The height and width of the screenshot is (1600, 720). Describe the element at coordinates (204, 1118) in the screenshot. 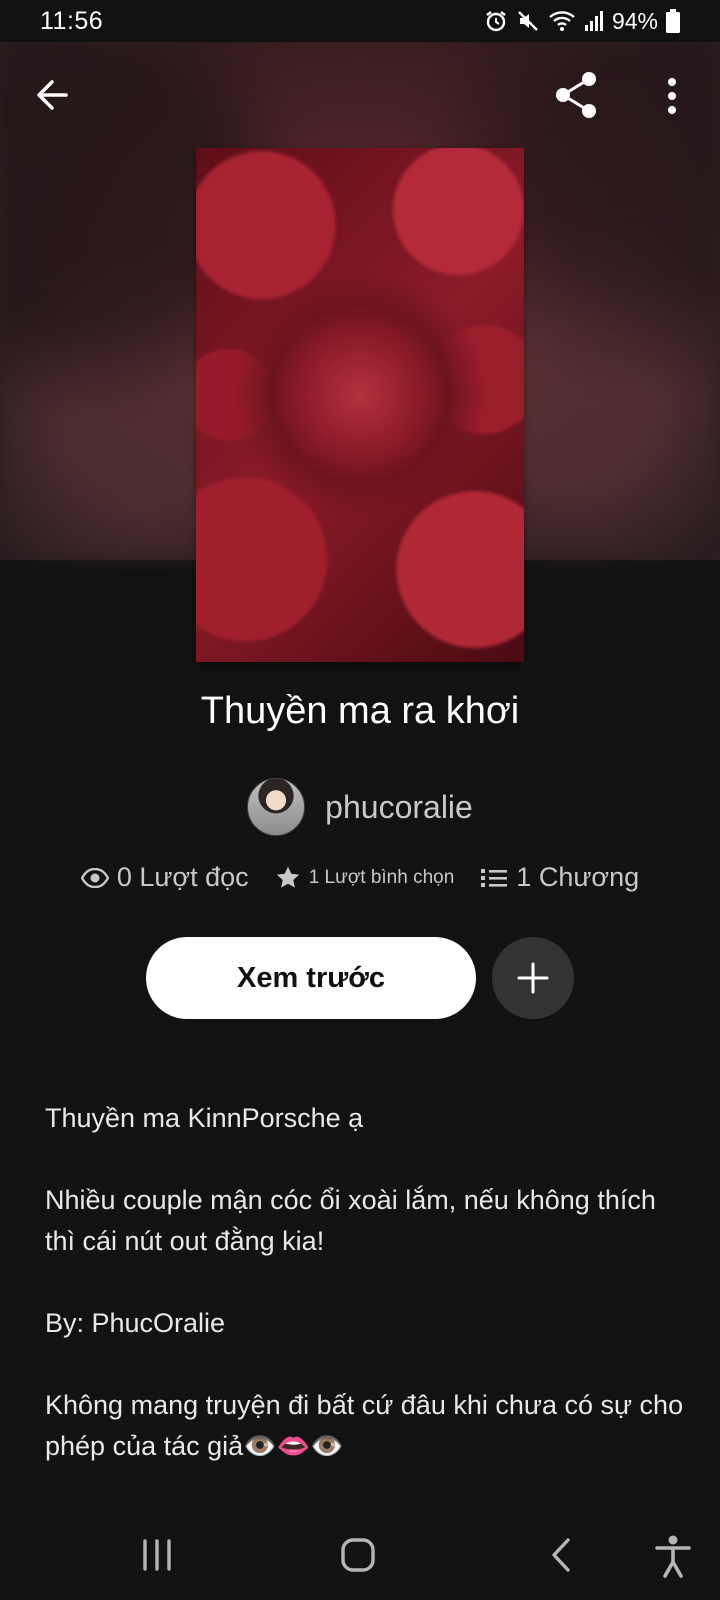

I see `description-paragraph: Thuyền ma KinnPorsche ạ` at that location.